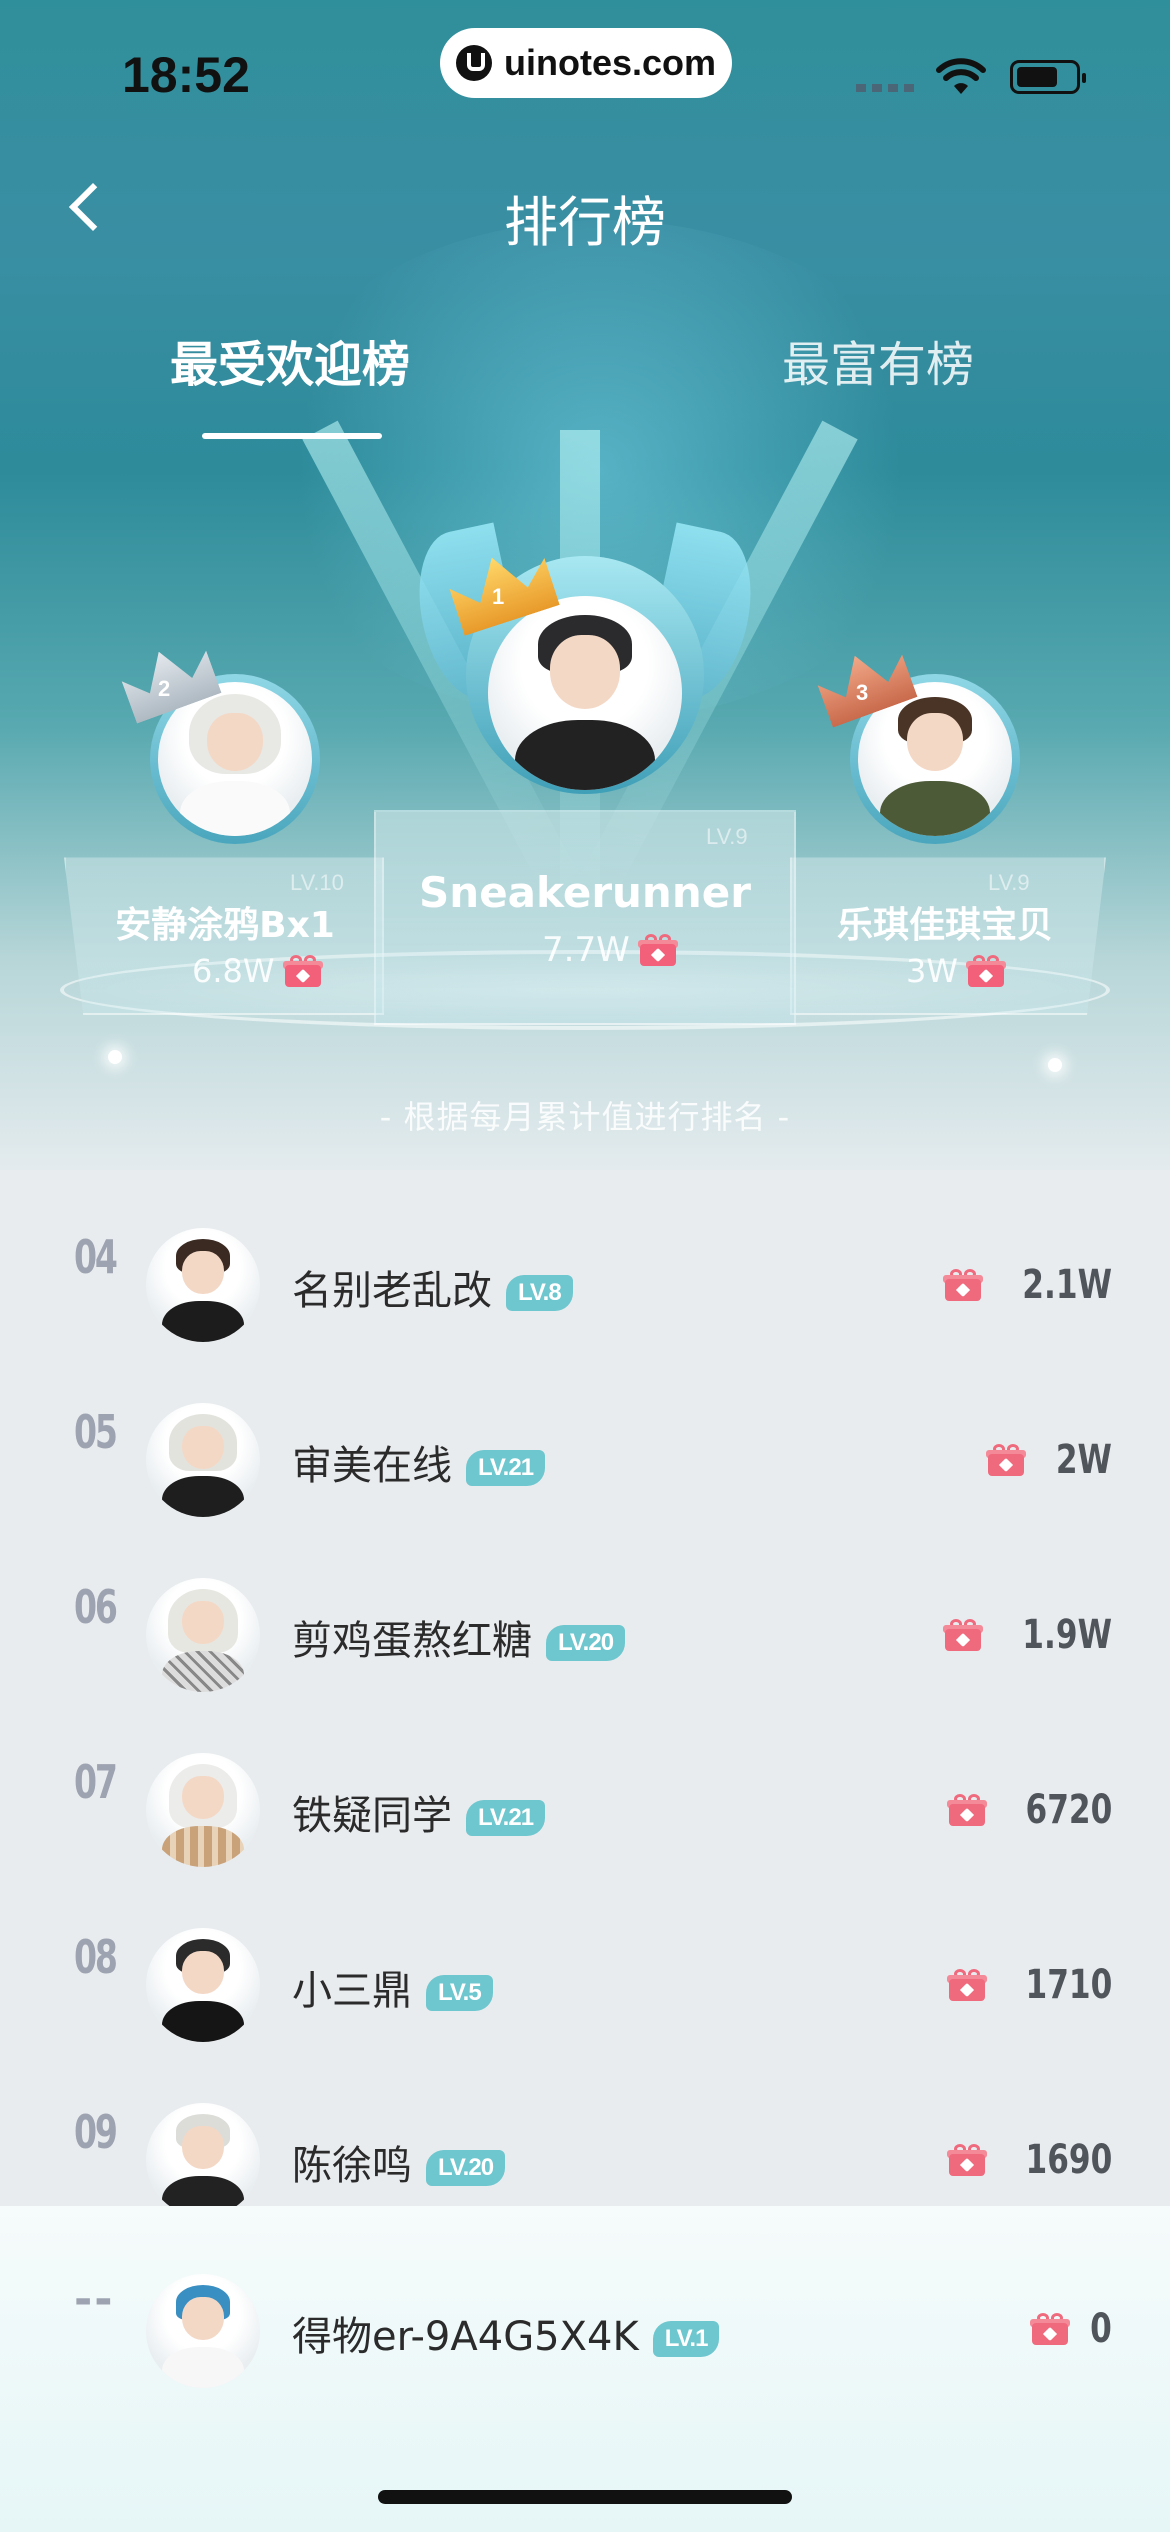 This screenshot has height=2532, width=1170. Describe the element at coordinates (1049, 1460) in the screenshot. I see `score: 2W` at that location.